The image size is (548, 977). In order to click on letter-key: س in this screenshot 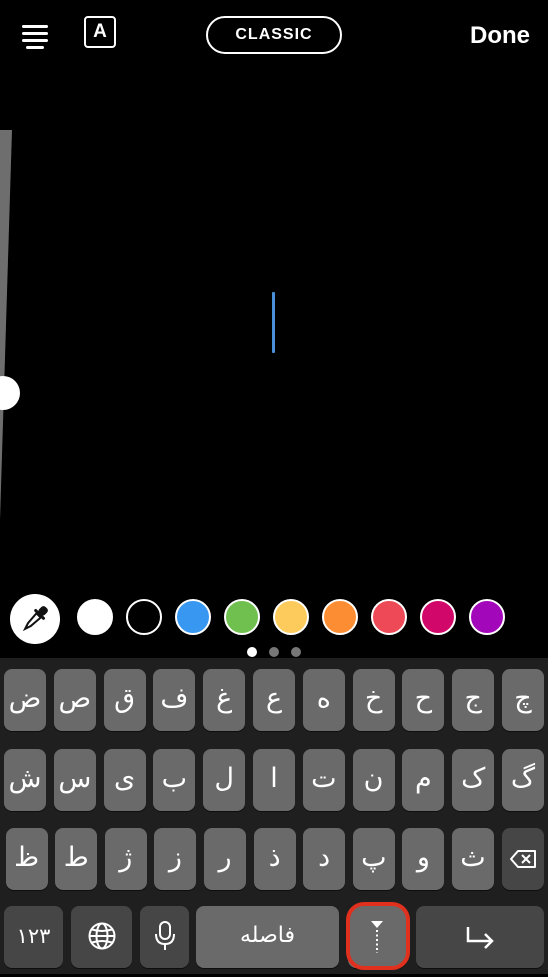, I will do `click(74, 780)`.